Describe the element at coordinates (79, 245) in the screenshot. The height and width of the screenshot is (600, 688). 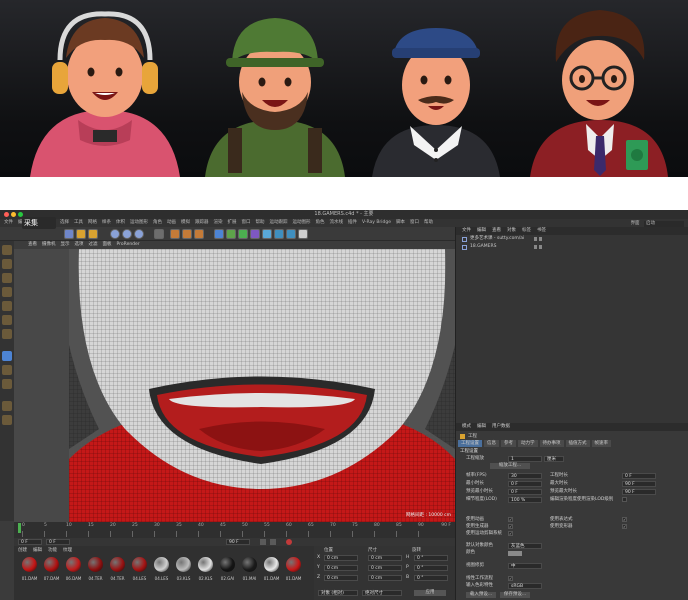
I see `viewport-menu-item: 选项` at that location.